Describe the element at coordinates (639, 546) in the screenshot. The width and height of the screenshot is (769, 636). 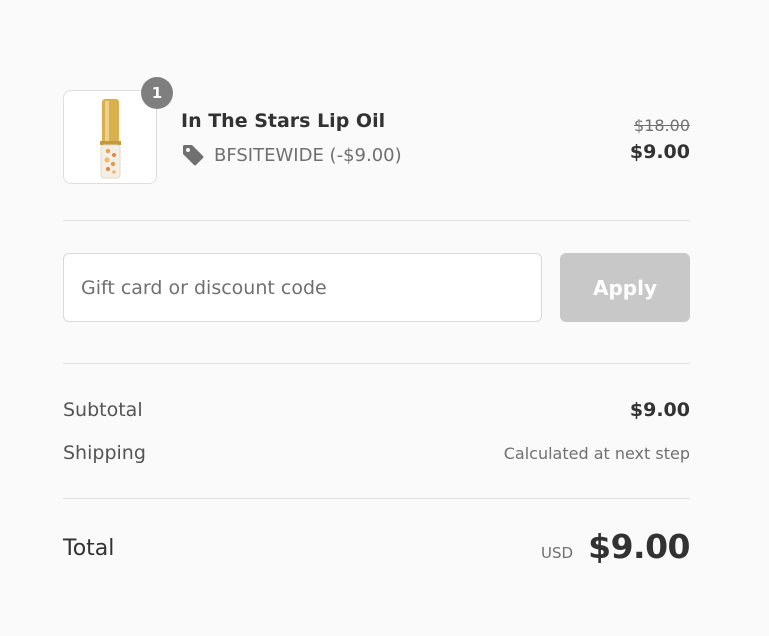
I see `total-value: $9.00` at that location.